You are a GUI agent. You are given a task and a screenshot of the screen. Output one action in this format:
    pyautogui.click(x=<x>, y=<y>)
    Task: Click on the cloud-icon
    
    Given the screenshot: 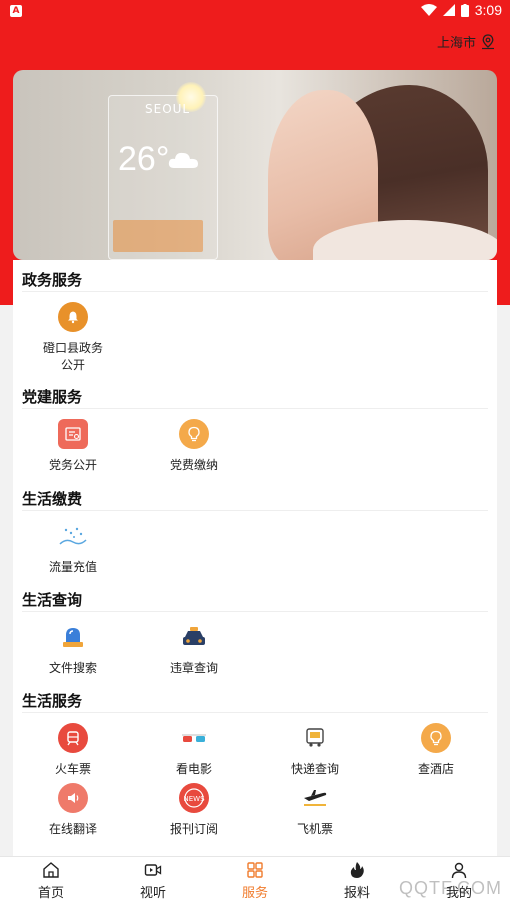 What is the action you would take?
    pyautogui.click(x=183, y=160)
    